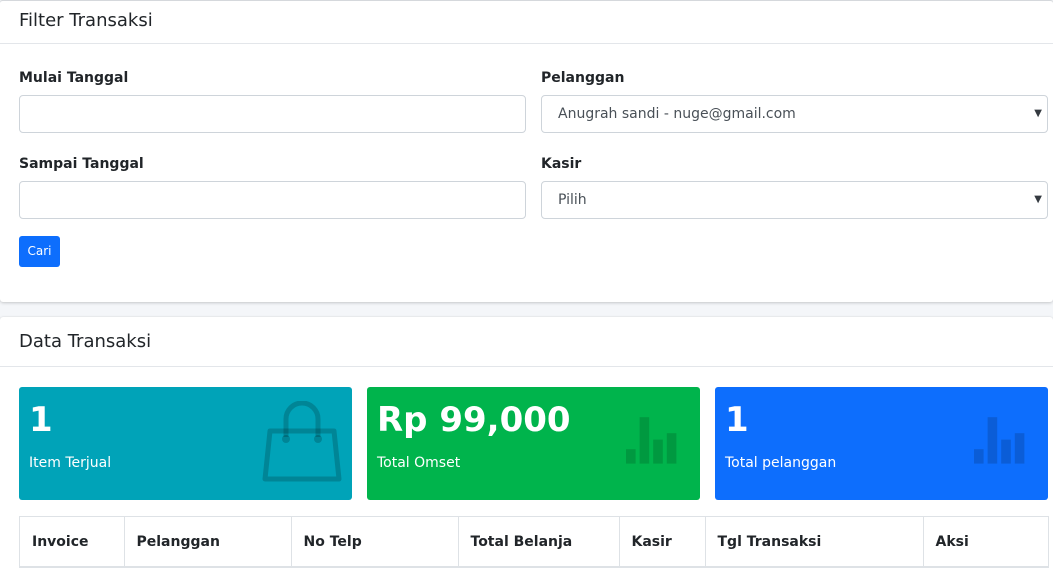 The image size is (1053, 571). What do you see at coordinates (794, 200) in the screenshot?
I see `cashier-select: Pilih ▼` at bounding box center [794, 200].